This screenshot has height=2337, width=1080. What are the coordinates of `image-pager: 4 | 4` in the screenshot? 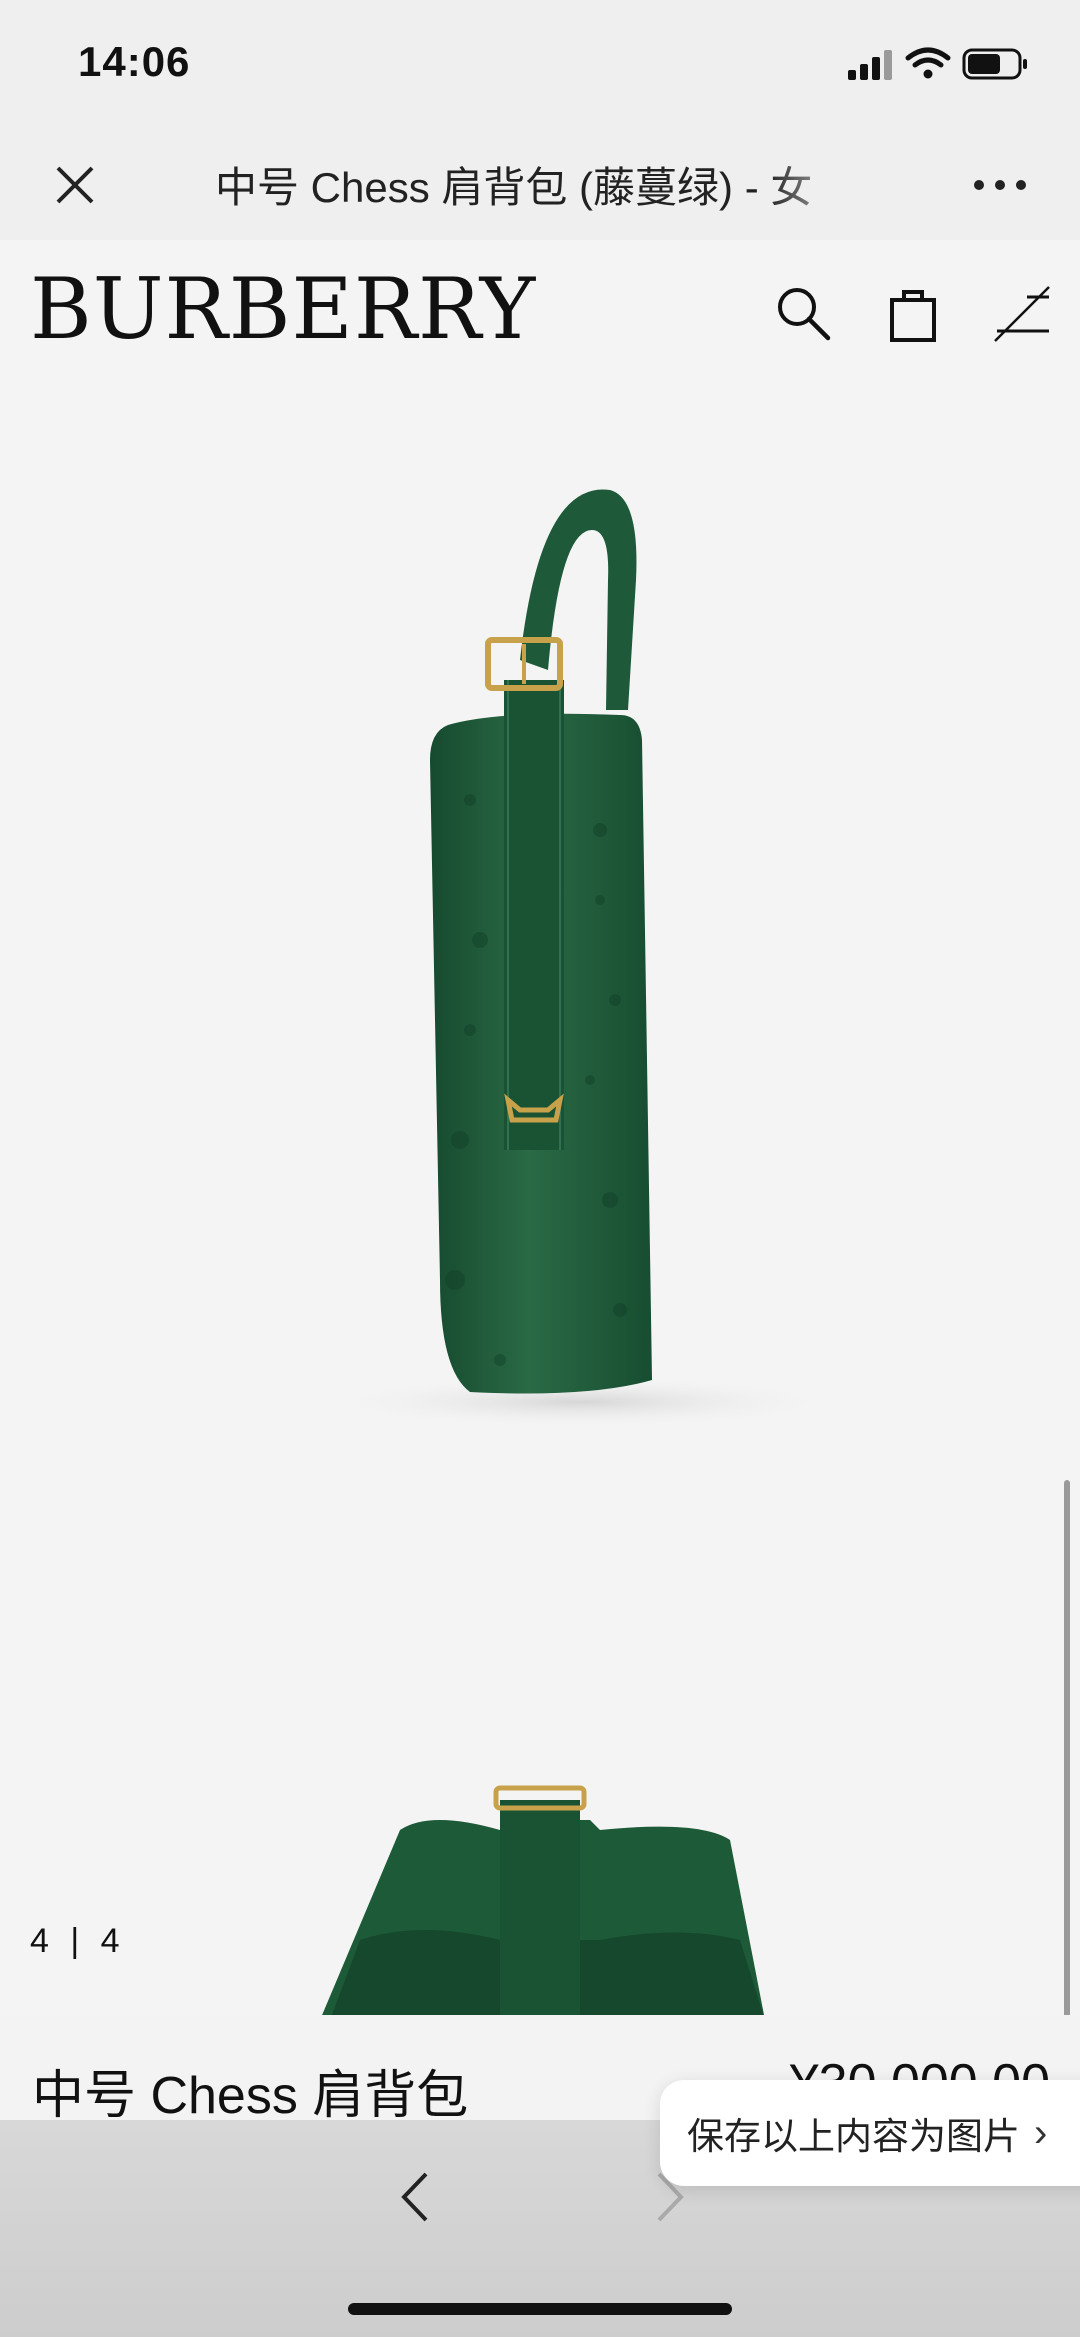 It's located at (78, 1941).